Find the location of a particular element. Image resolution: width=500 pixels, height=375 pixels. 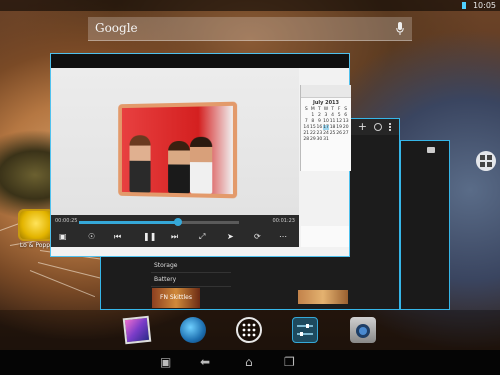

total-time: 00:01:23 is located at coordinates (283, 221).